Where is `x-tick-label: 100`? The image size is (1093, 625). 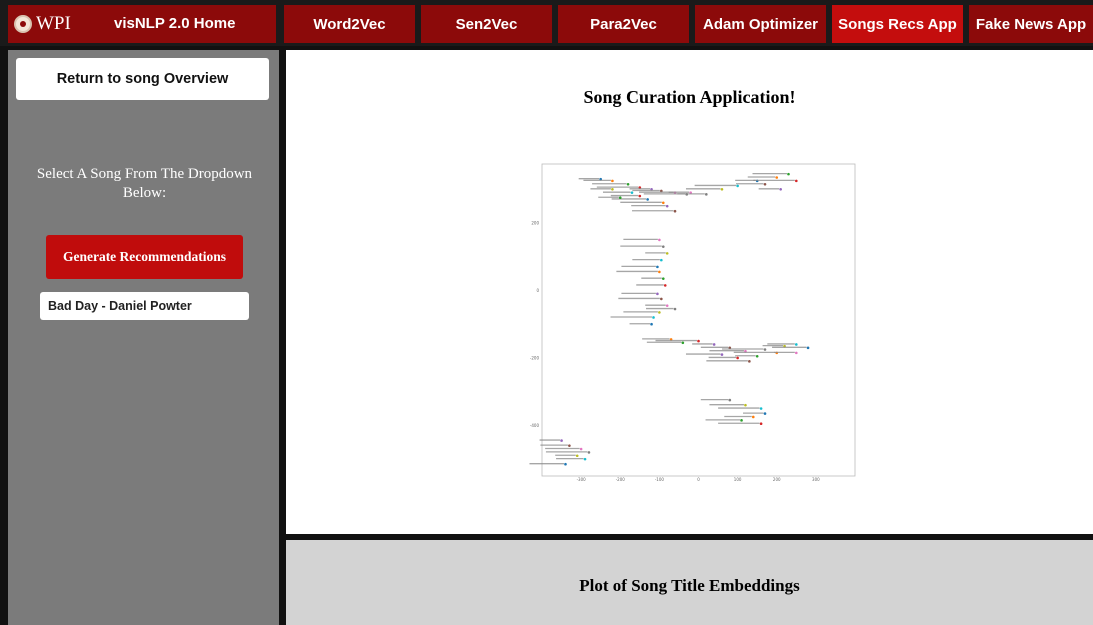
x-tick-label: 100 is located at coordinates (738, 479).